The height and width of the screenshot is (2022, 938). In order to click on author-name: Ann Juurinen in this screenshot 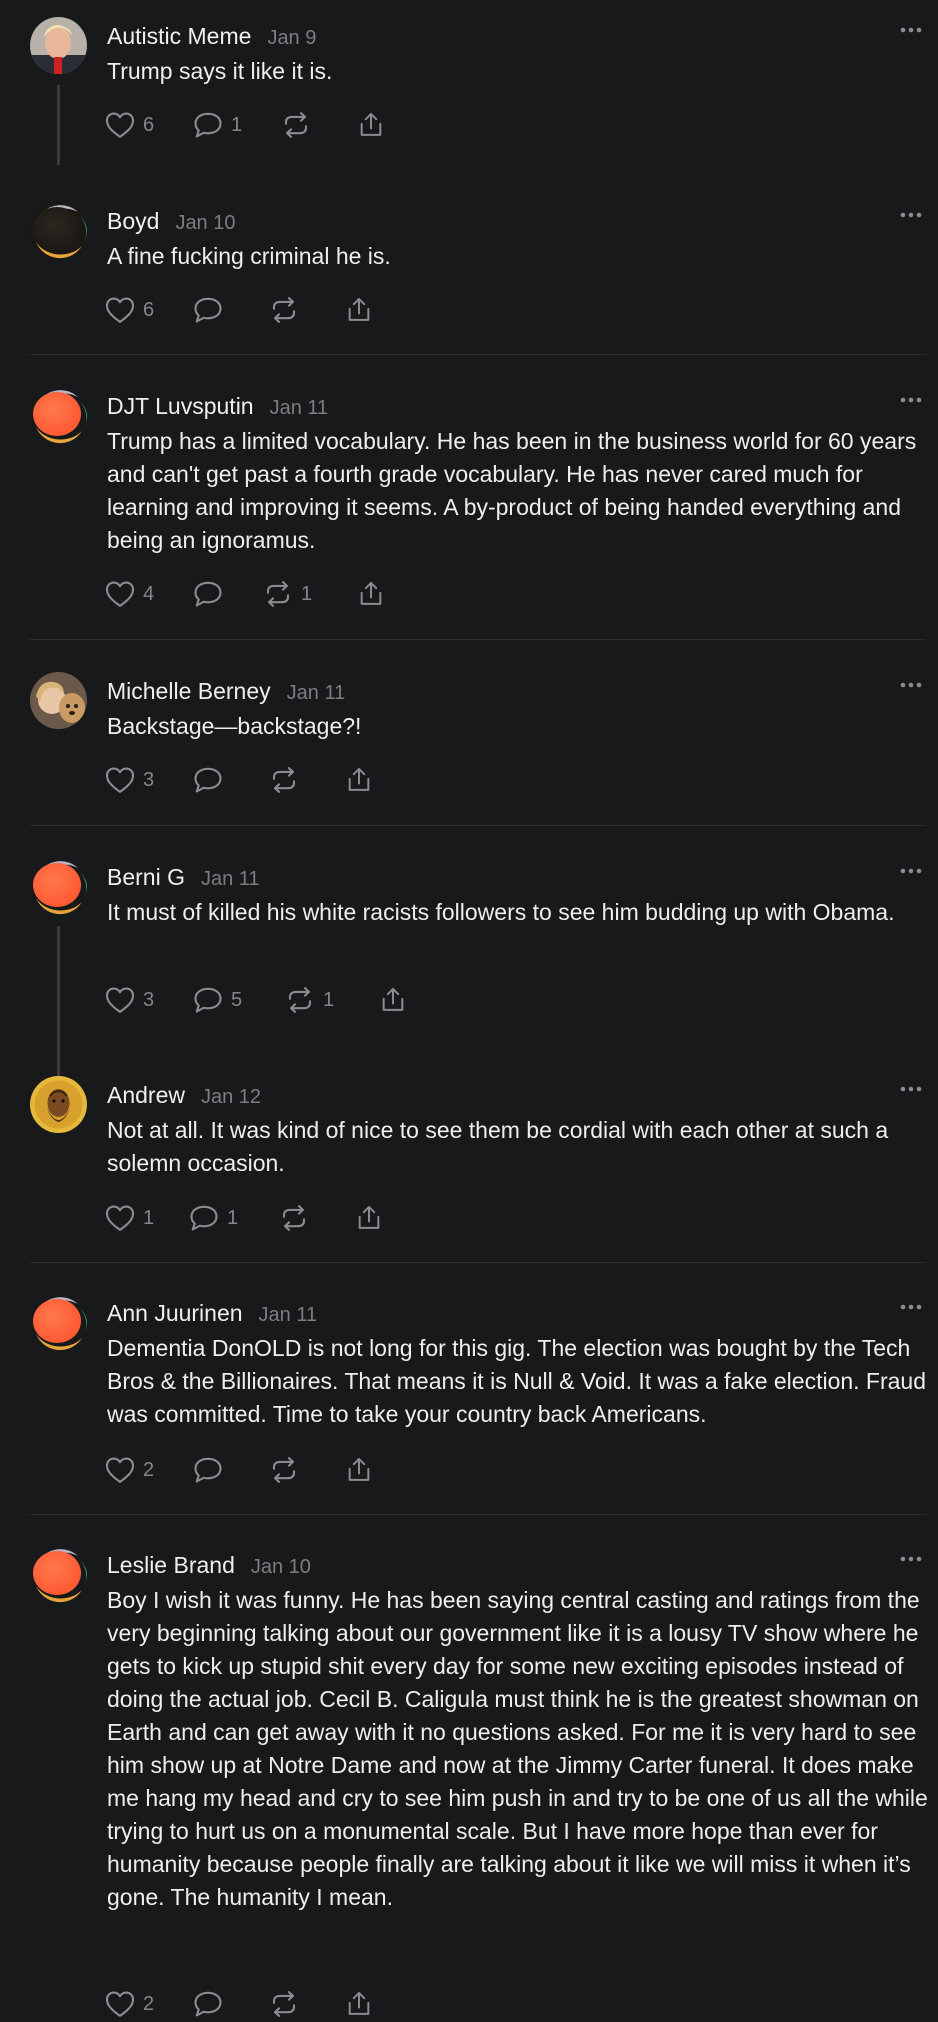, I will do `click(175, 1313)`.